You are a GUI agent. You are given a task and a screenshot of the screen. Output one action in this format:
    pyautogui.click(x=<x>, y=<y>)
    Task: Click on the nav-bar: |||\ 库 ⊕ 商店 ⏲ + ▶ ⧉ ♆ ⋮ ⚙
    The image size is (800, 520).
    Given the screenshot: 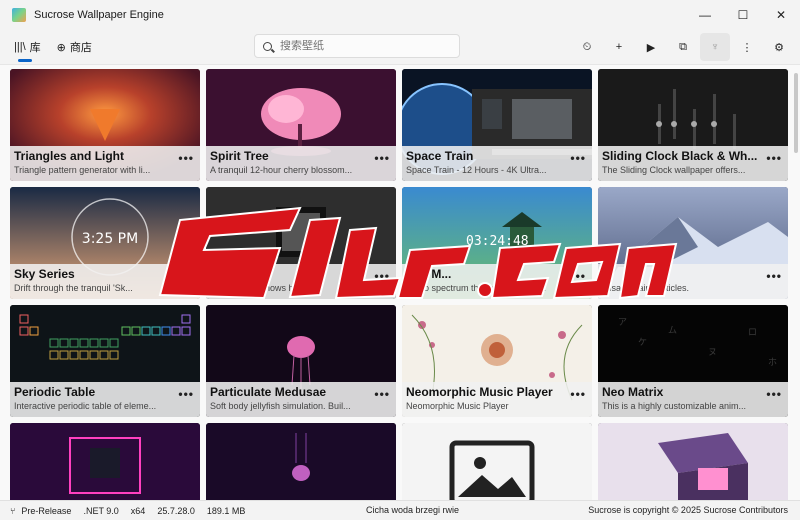 What is the action you would take?
    pyautogui.click(x=400, y=47)
    